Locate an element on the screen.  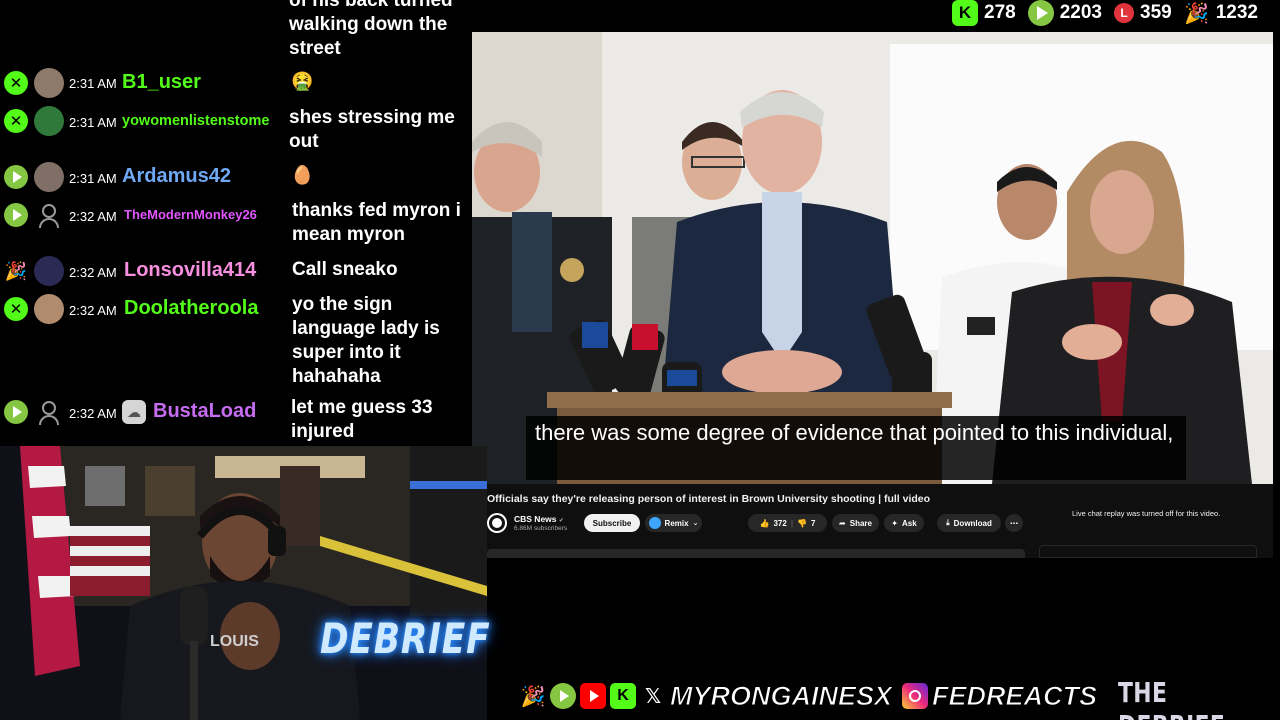
chevron-down-icon: ⌄ is located at coordinates (695, 523).